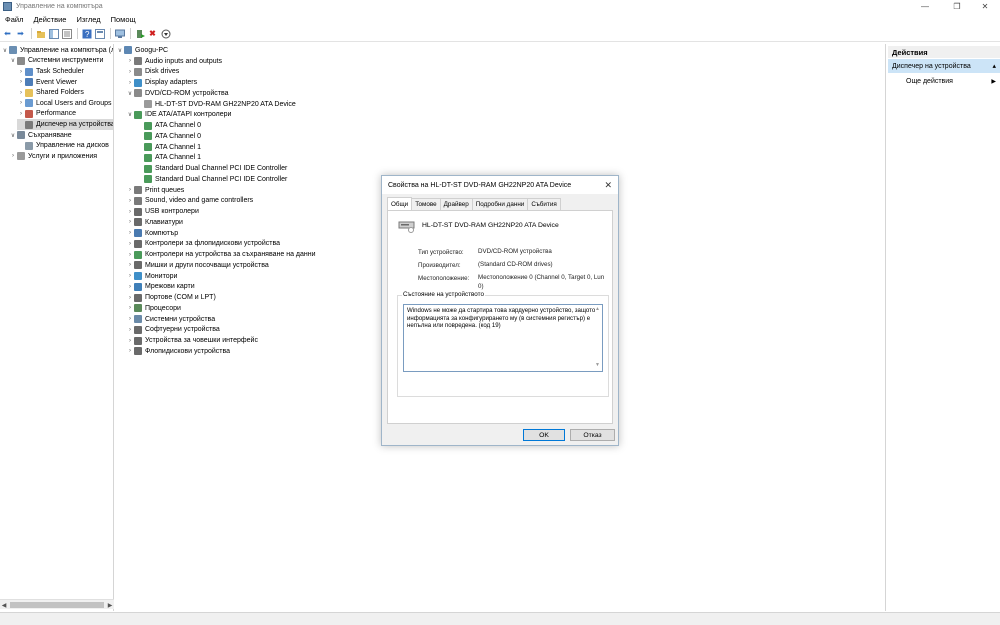 This screenshot has height=625, width=1000. What do you see at coordinates (426, 204) in the screenshot?
I see `tab-volumes: Томове` at bounding box center [426, 204].